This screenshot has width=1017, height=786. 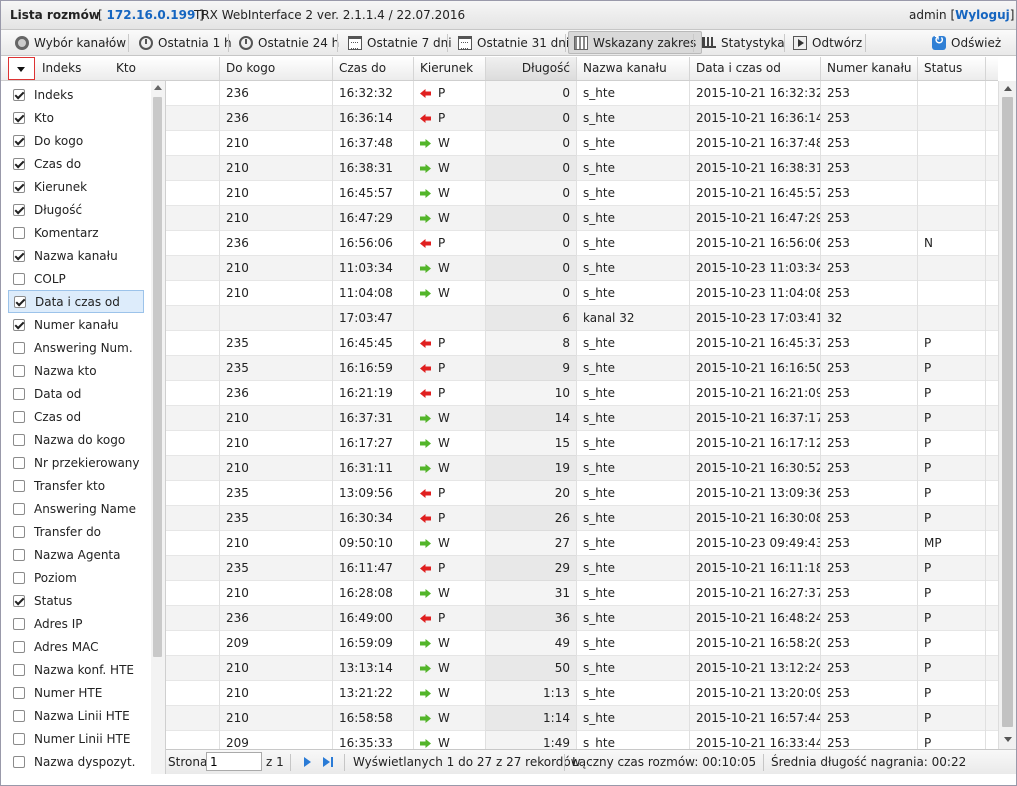 What do you see at coordinates (76, 117) in the screenshot?
I see `column-option: Kto` at bounding box center [76, 117].